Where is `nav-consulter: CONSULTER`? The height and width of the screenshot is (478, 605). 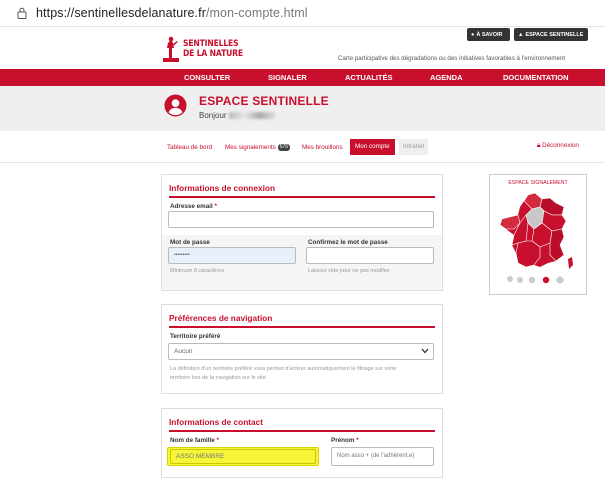 nav-consulter: CONSULTER is located at coordinates (207, 77).